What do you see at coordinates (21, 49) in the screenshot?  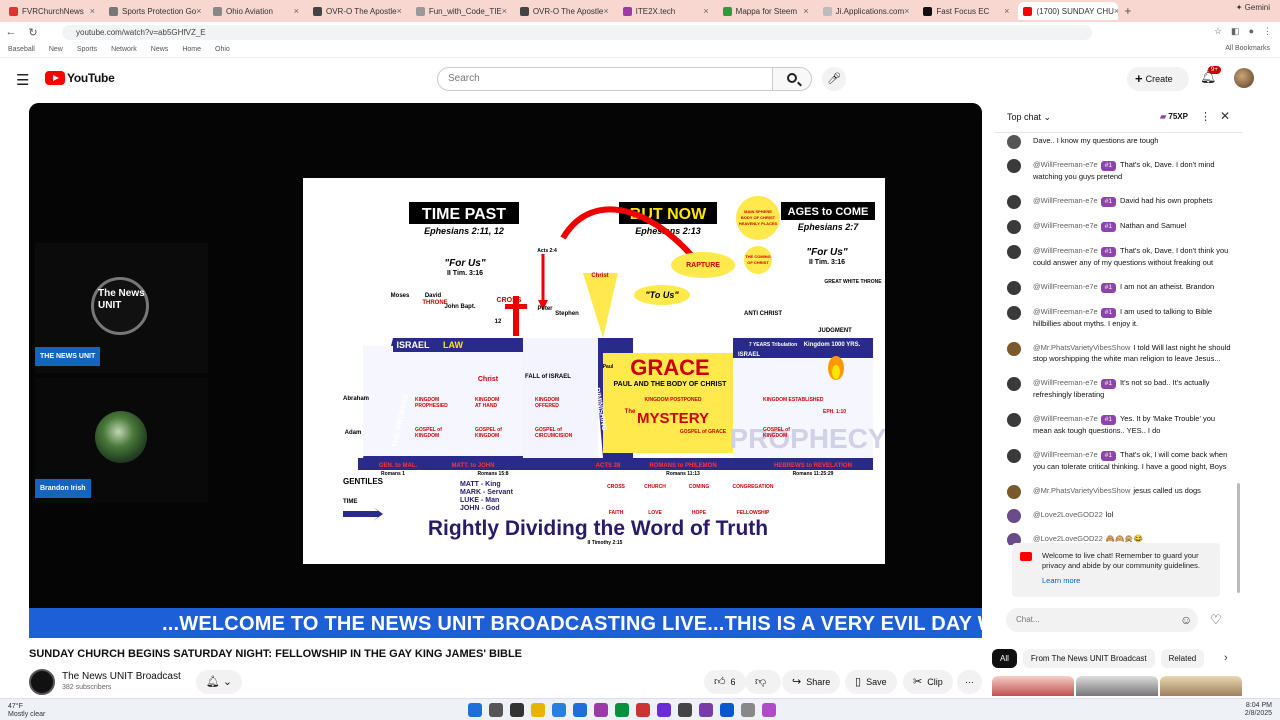 I see `bookmark-item: Baseball` at bounding box center [21, 49].